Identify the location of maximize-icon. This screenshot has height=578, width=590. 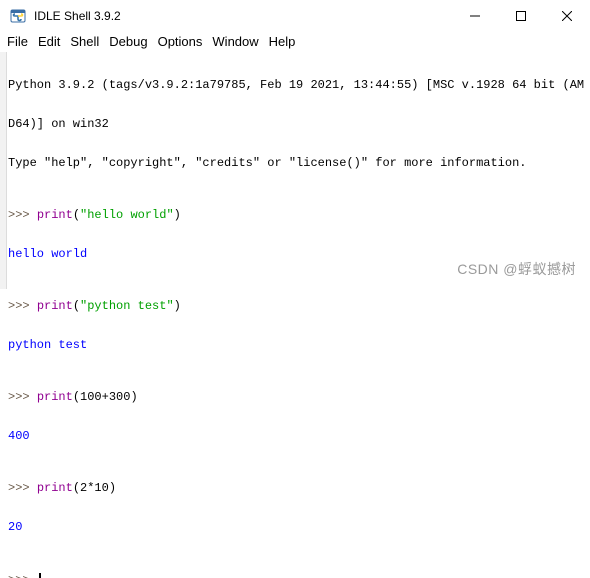
(521, 16).